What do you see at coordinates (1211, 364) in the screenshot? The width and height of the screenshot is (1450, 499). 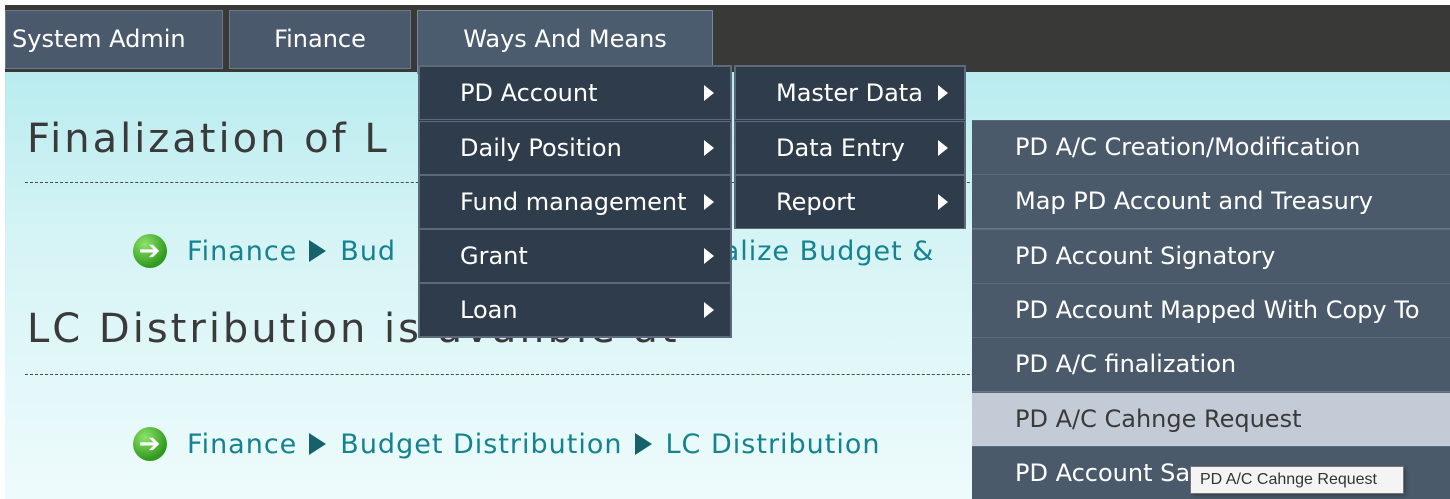 I see `menu-item-pd-ac-finalization: PD A/C finalization` at bounding box center [1211, 364].